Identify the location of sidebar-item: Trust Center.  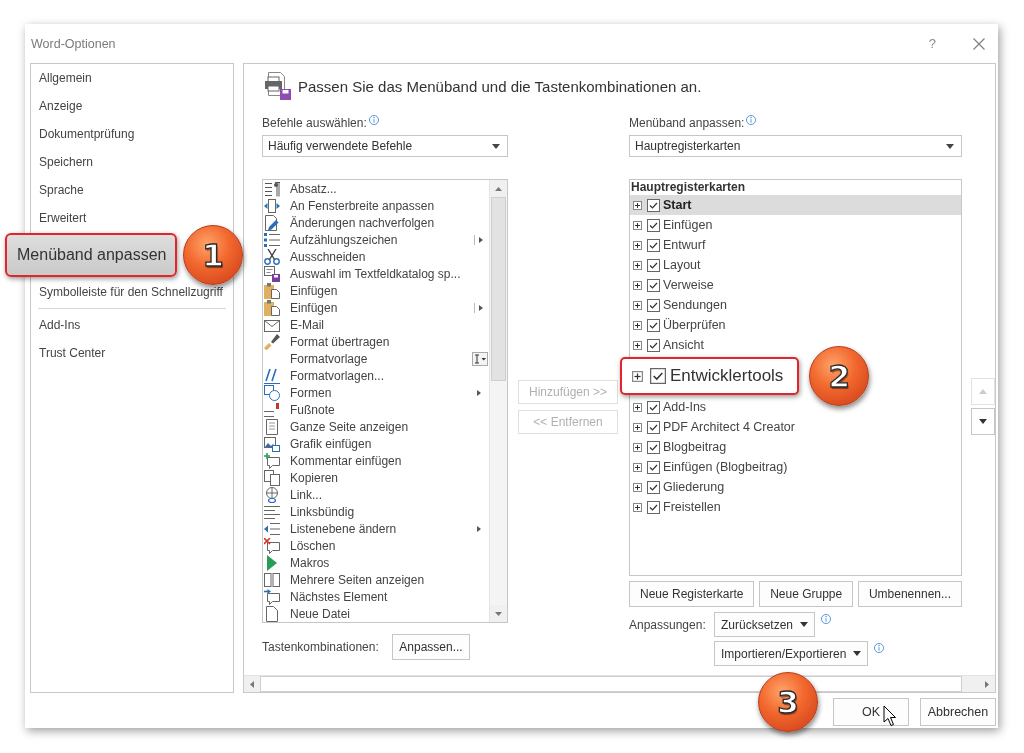
(132, 353).